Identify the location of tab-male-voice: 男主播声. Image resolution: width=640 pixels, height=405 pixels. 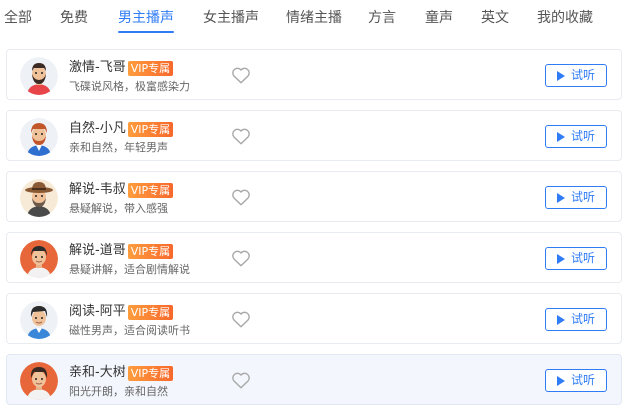
(146, 18).